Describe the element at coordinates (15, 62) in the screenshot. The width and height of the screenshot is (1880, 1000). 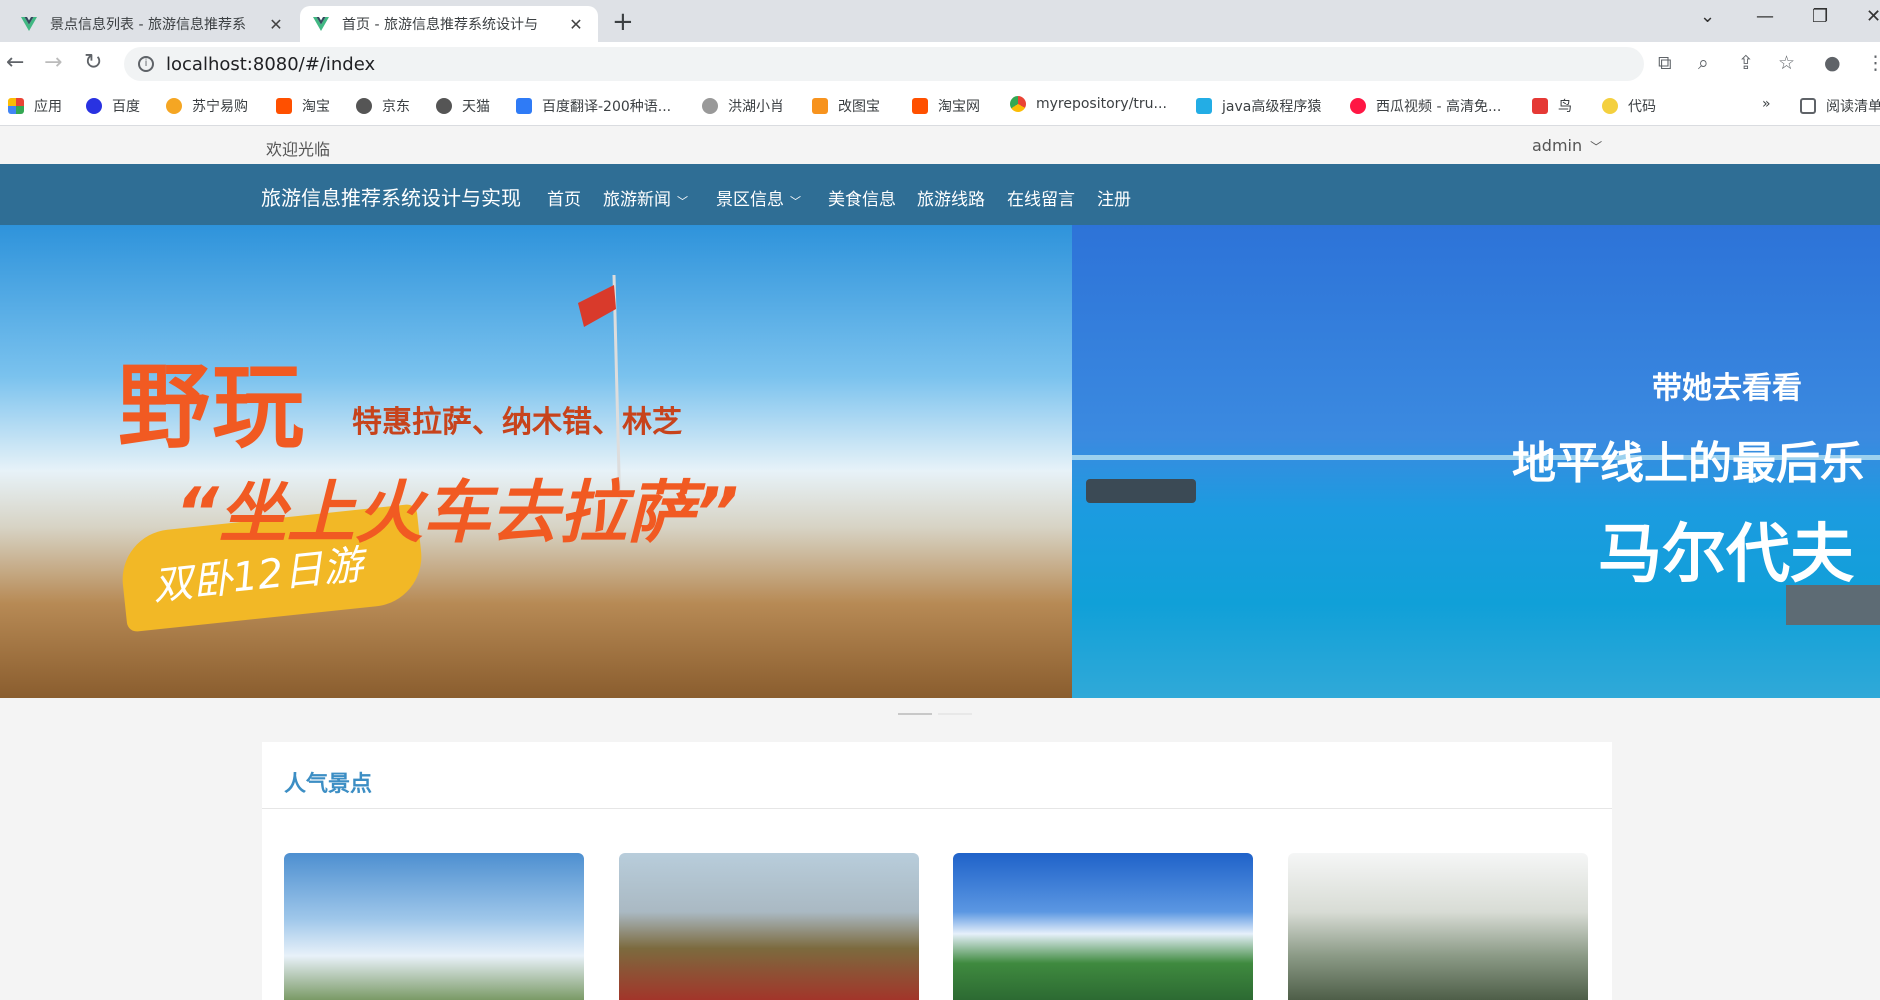
I see `back-icon: ←` at that location.